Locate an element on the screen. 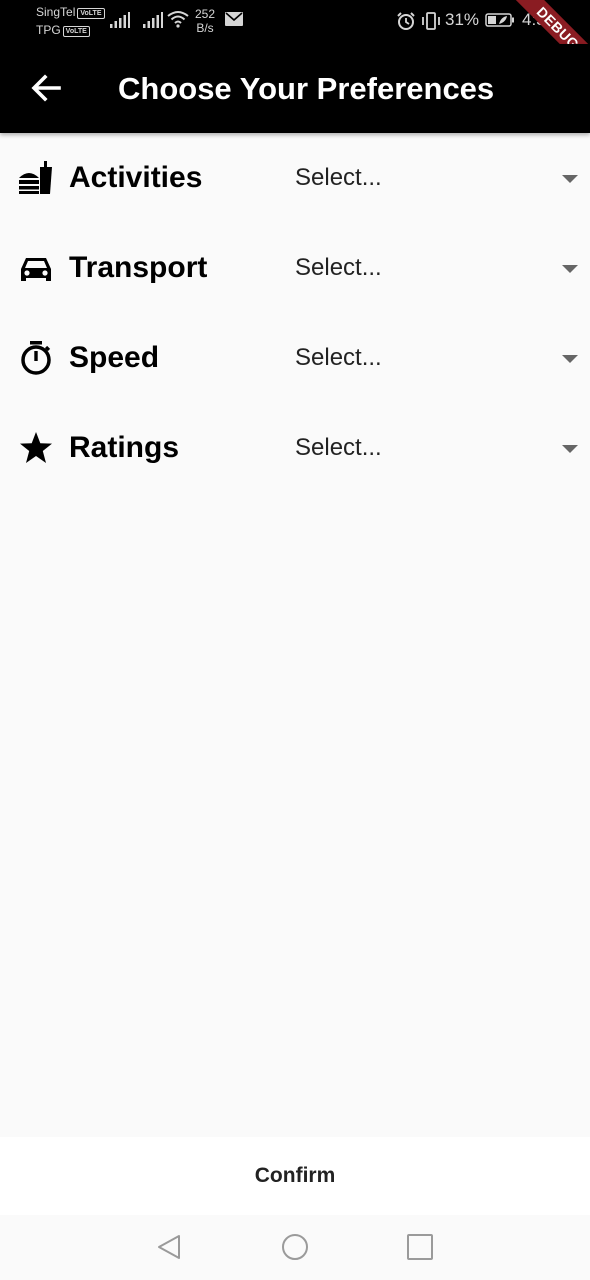 The image size is (590, 1280). carrier-1-name: SingTel is located at coordinates (56, 12).